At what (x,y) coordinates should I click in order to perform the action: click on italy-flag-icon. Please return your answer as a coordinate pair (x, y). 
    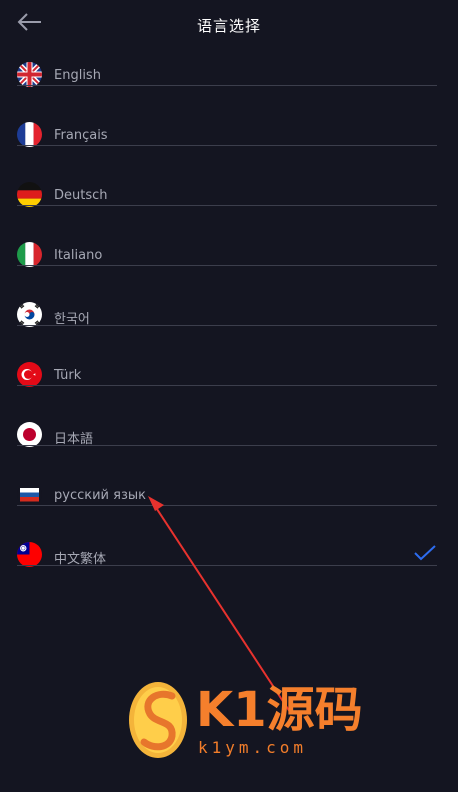
    Looking at the image, I should click on (29, 254).